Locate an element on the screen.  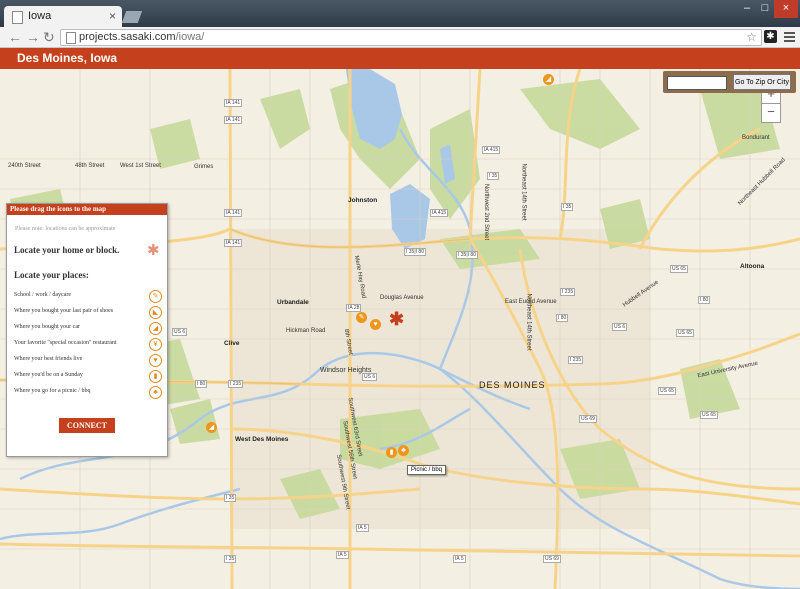
school-marker: ✎ is located at coordinates (361, 317).